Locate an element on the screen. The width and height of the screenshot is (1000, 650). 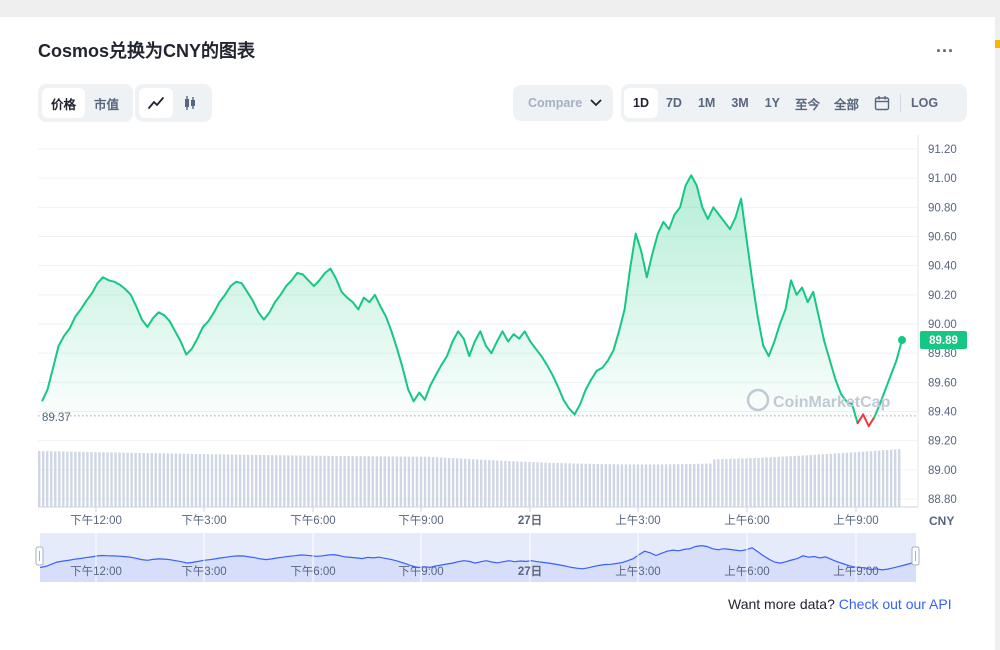
x-tick-label: 下午9:00 is located at coordinates (420, 520).